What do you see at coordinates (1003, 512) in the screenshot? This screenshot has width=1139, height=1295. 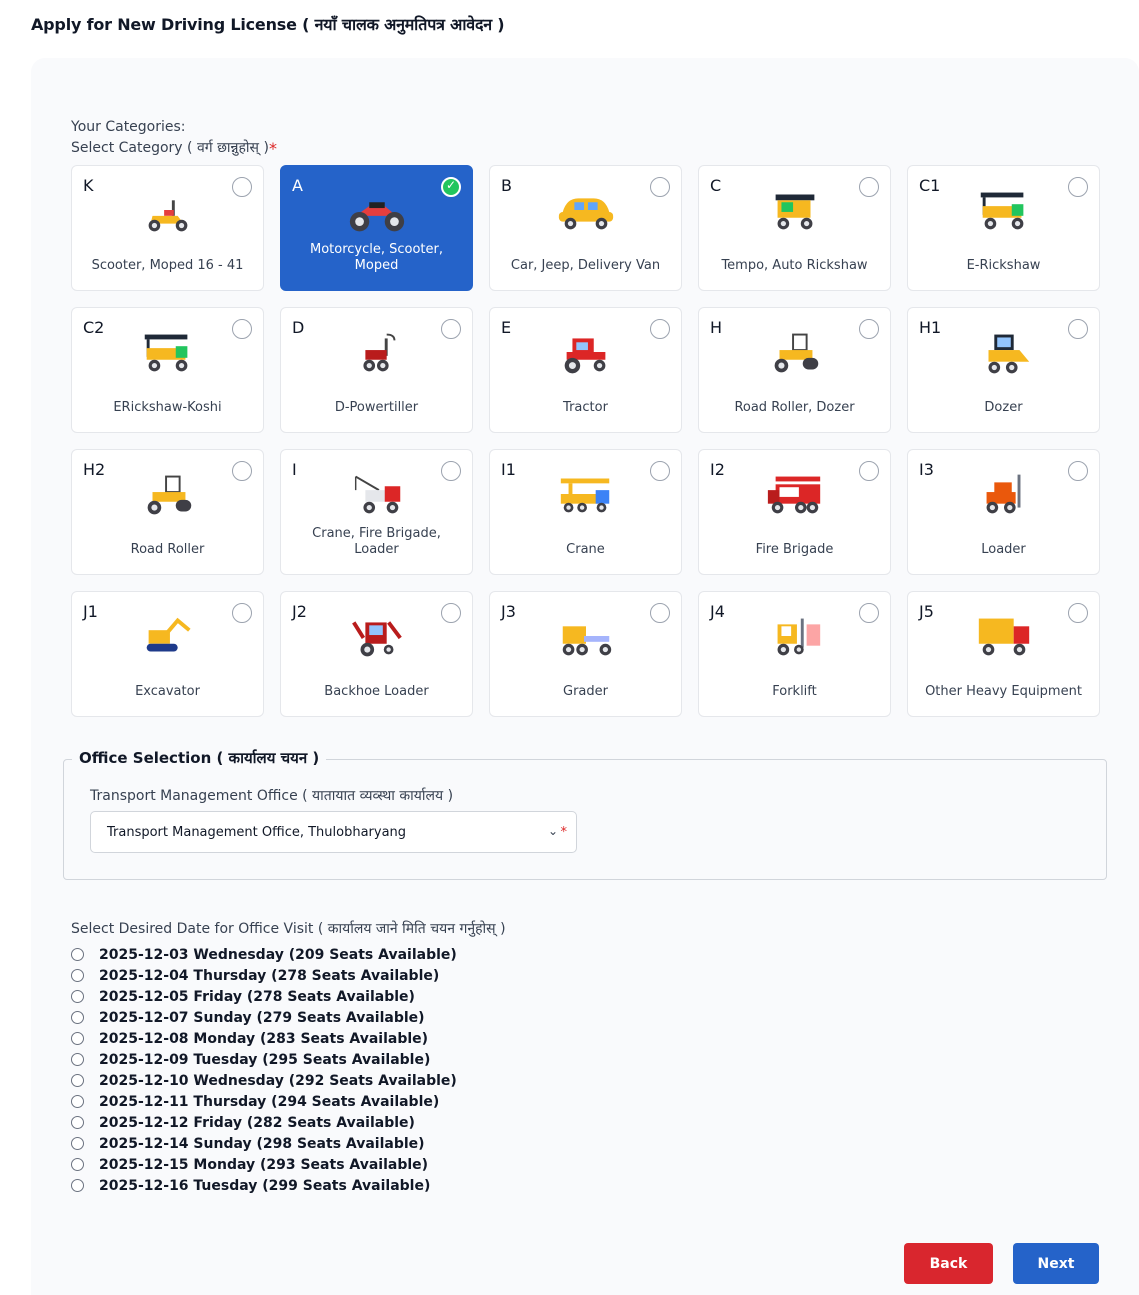 I see `category-tile-i3: I3 Loader` at bounding box center [1003, 512].